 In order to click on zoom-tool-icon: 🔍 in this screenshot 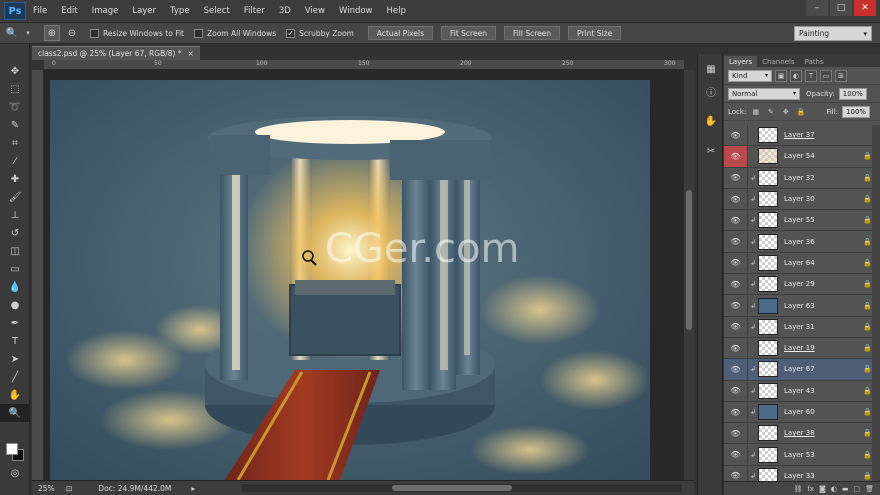, I will do `click(15, 413)`.